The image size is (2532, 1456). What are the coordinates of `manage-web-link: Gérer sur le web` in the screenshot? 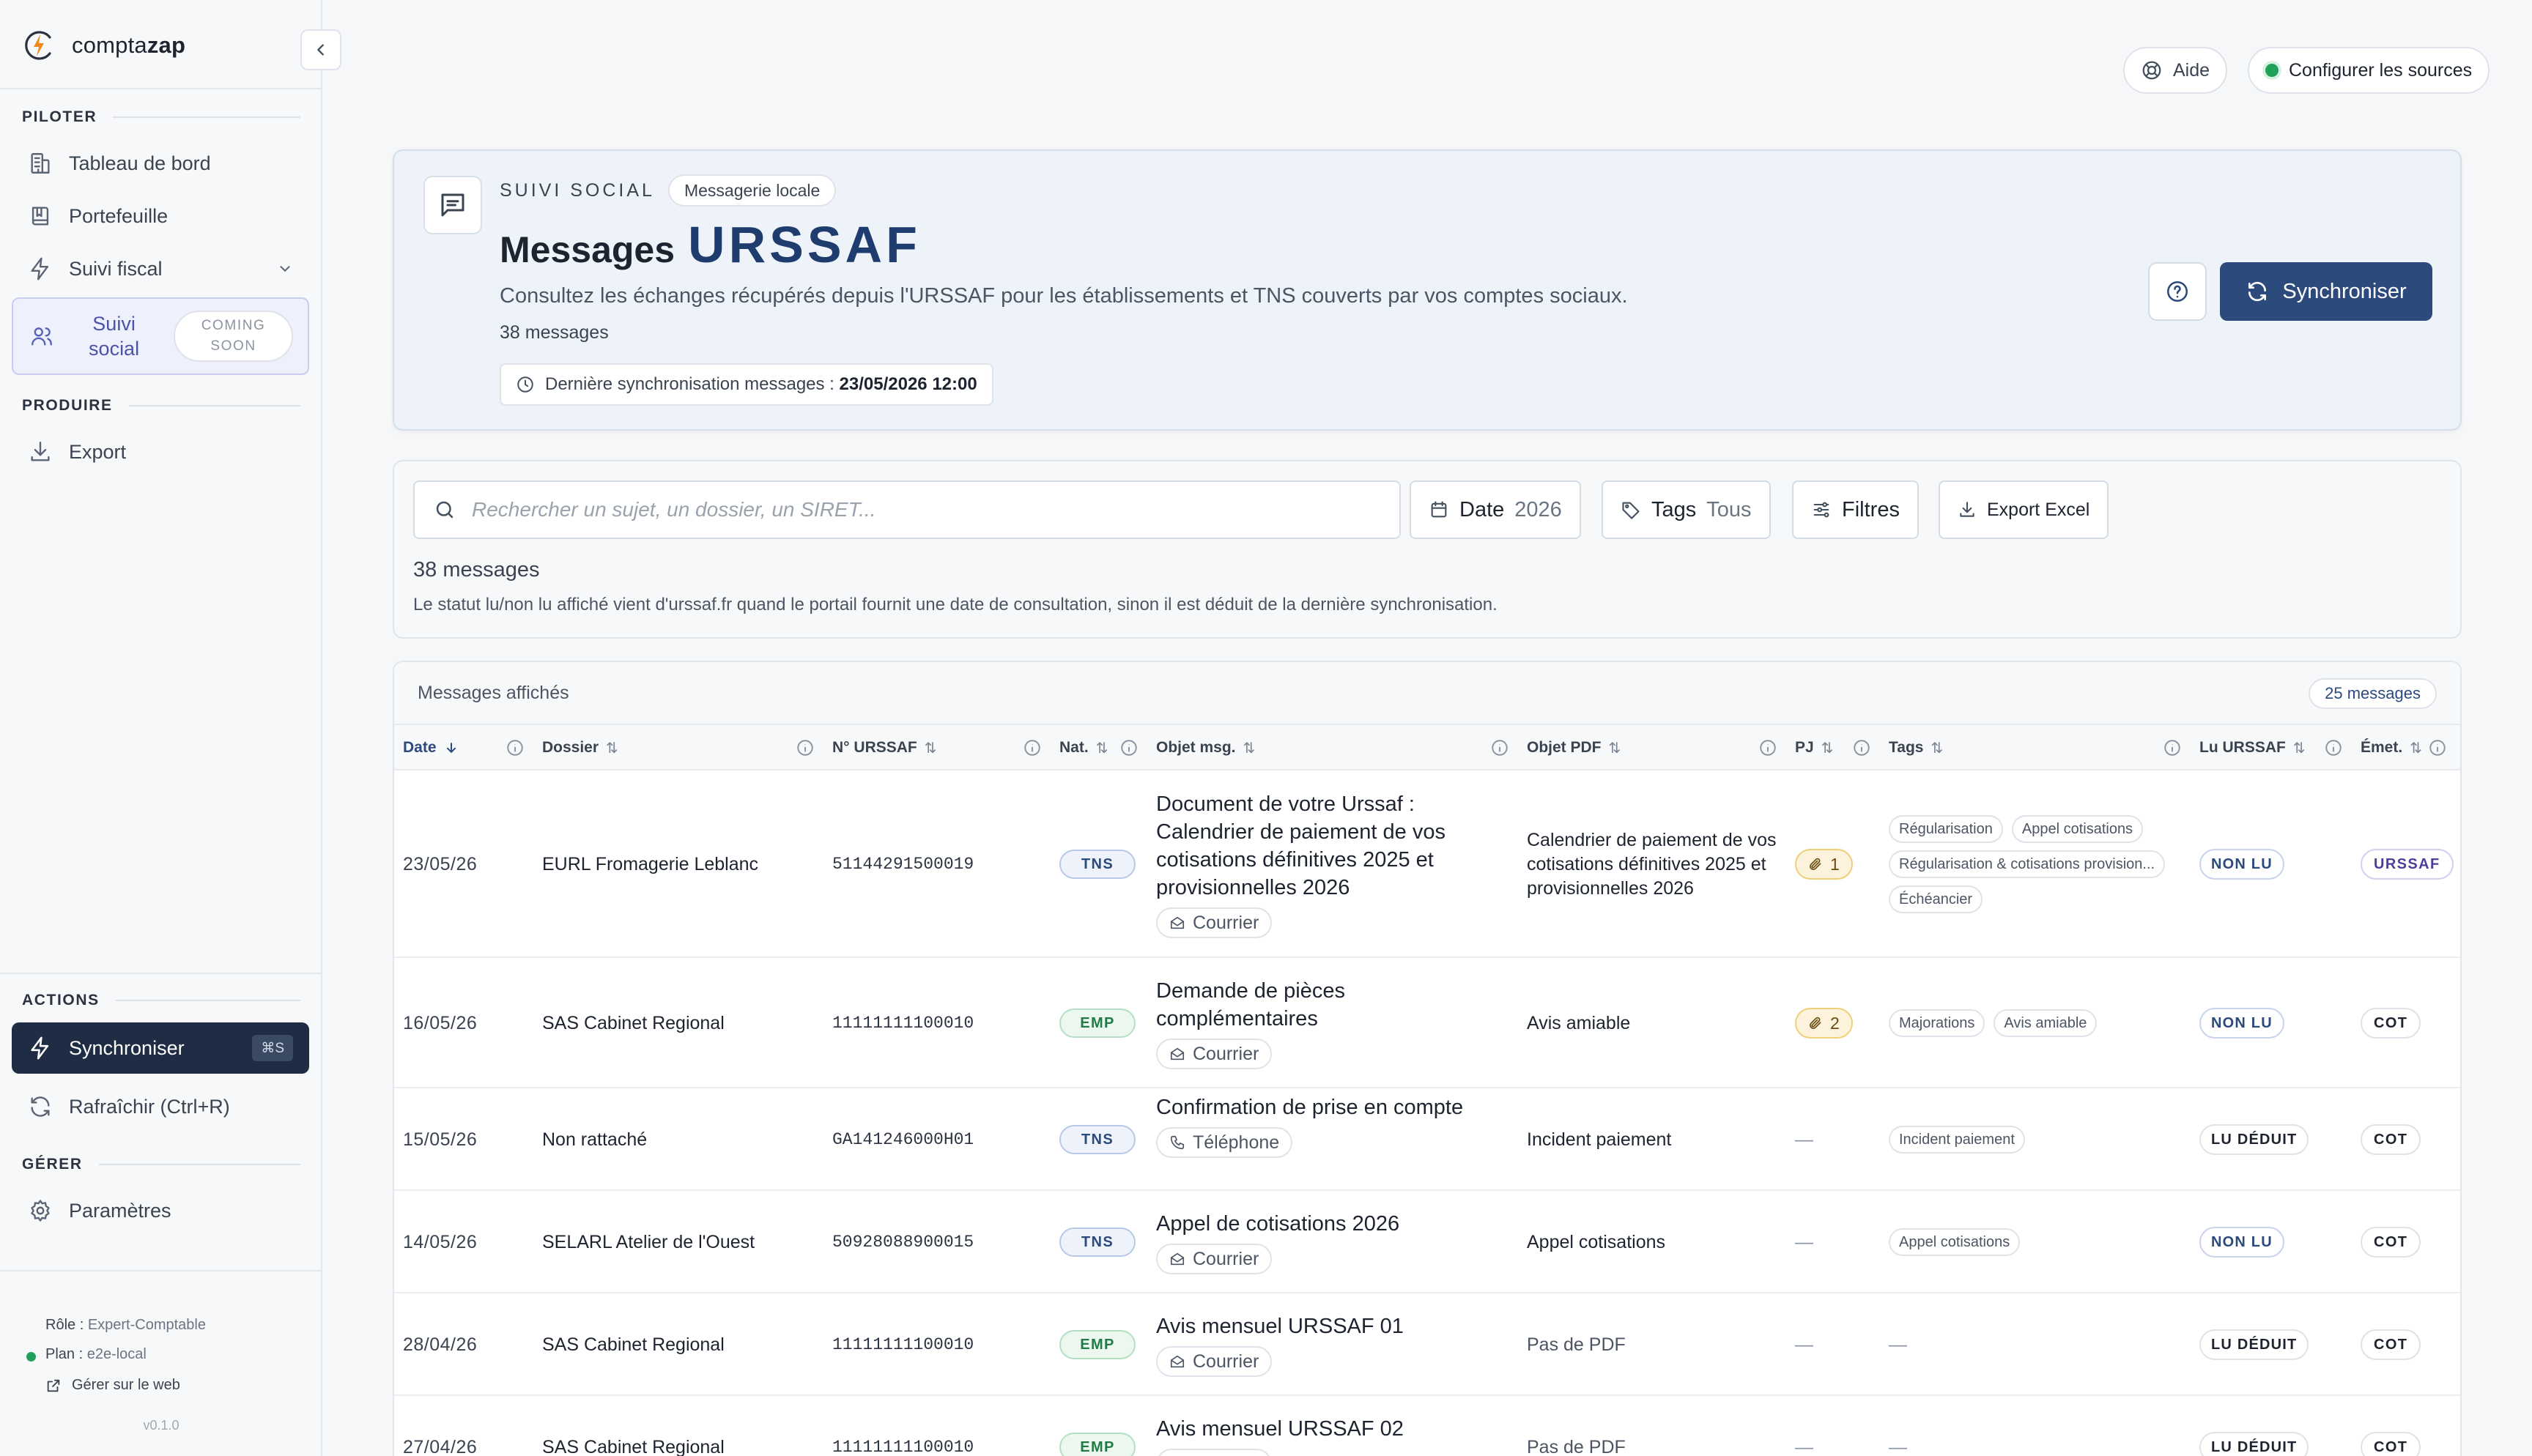 It's located at (112, 1386).